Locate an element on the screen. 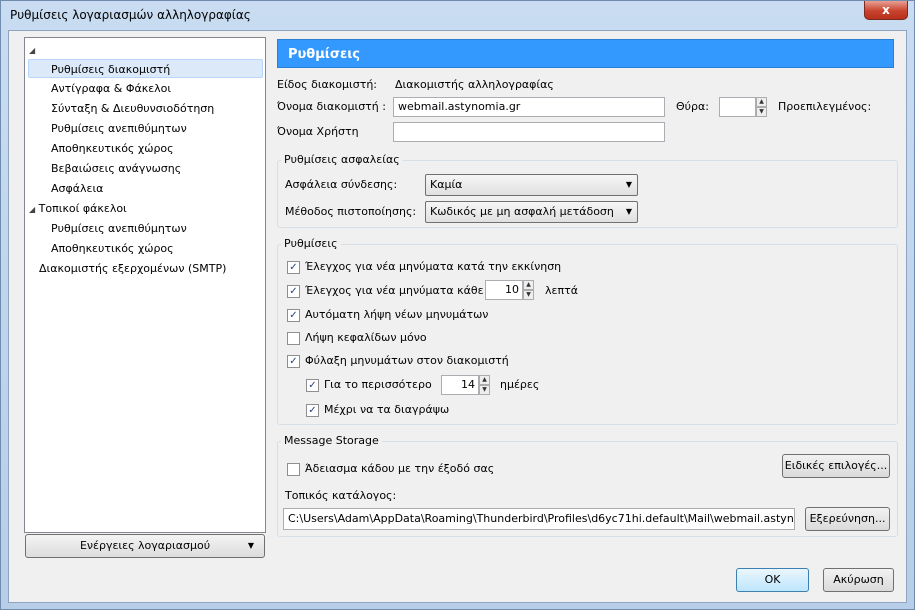  leave-on-server-checkbox: ✓ is located at coordinates (293, 361).